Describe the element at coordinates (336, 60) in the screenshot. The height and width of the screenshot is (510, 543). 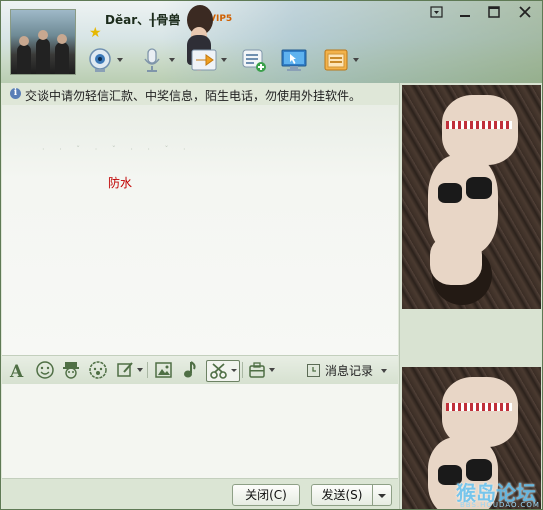
I see `app-box-icon` at that location.